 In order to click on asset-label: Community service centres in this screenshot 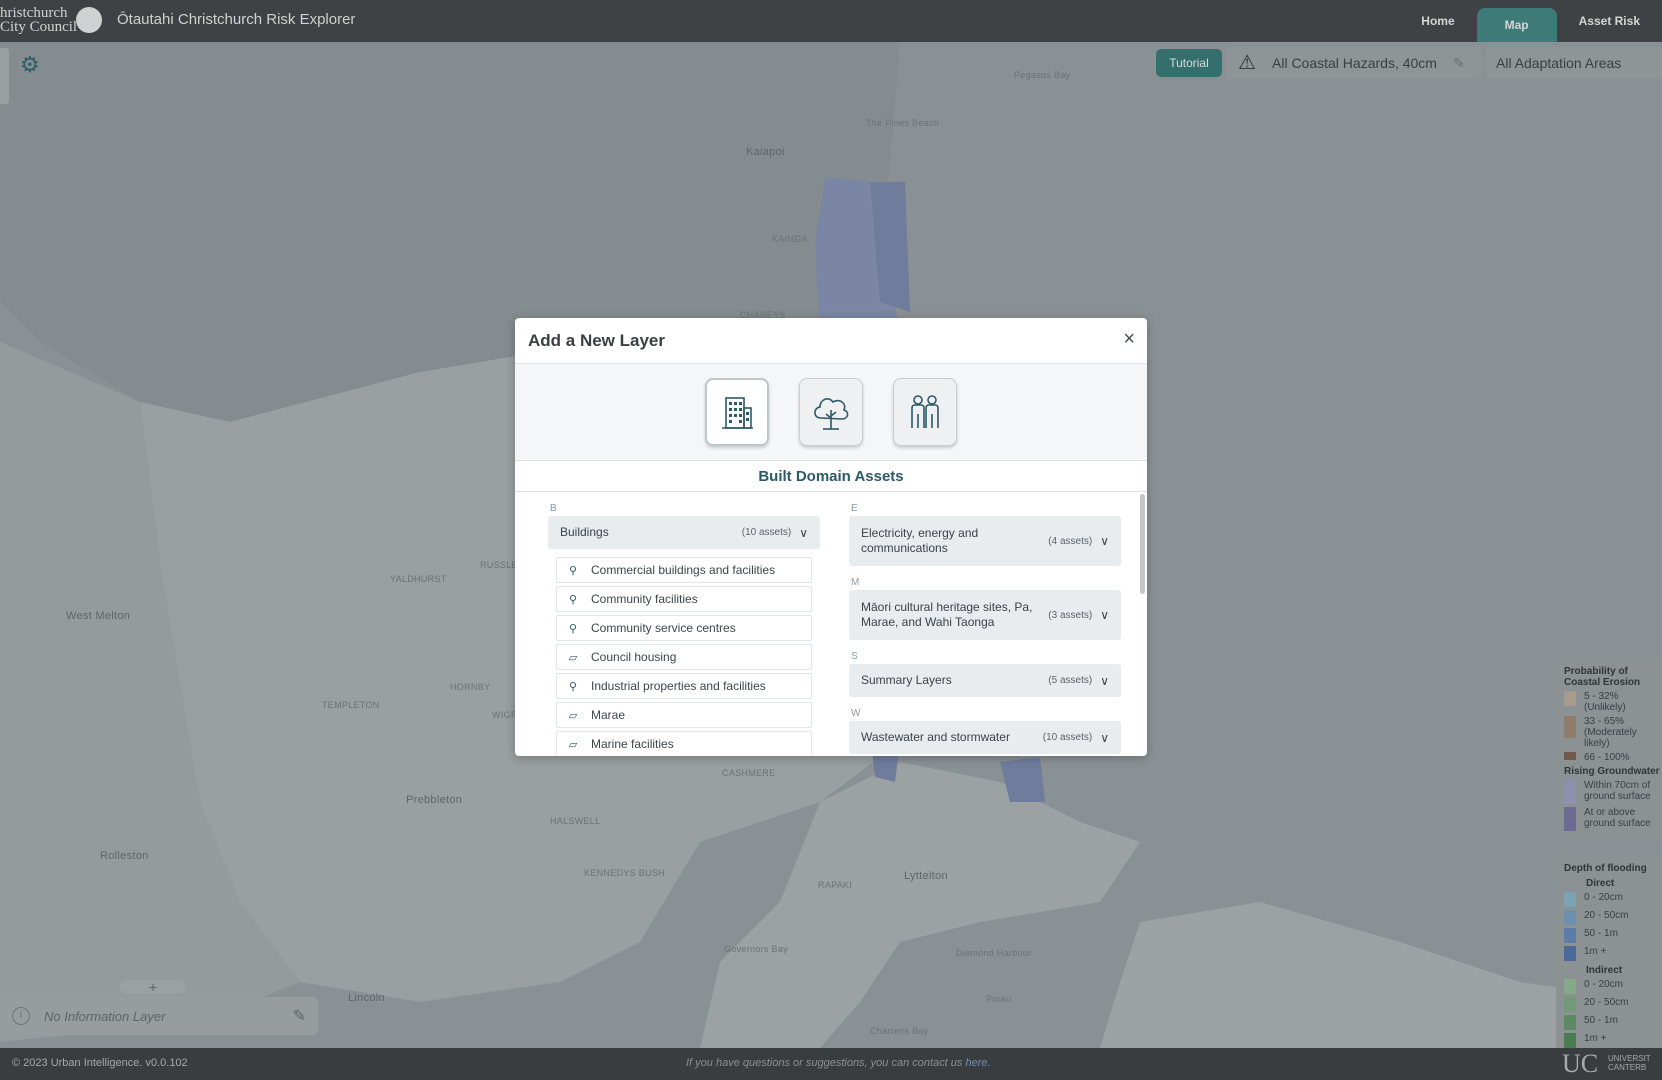, I will do `click(663, 628)`.